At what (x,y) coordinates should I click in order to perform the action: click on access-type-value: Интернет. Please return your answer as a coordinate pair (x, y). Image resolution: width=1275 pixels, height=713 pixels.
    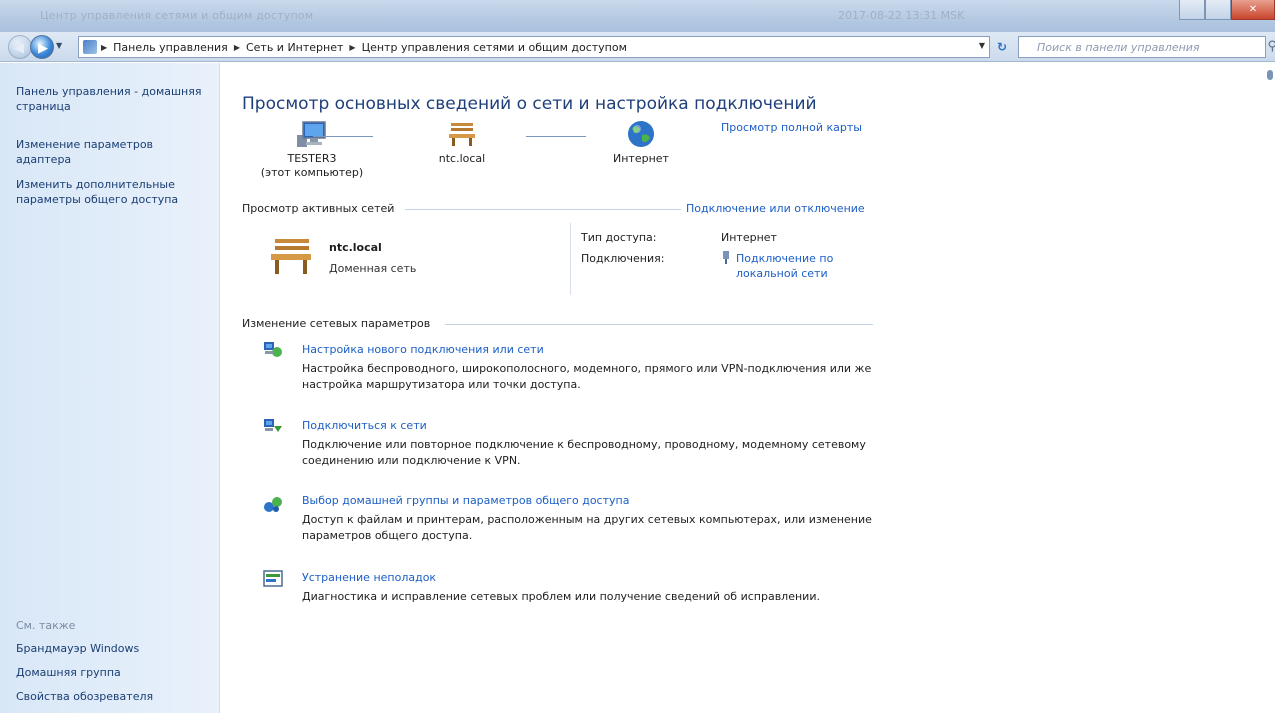
    Looking at the image, I should click on (749, 237).